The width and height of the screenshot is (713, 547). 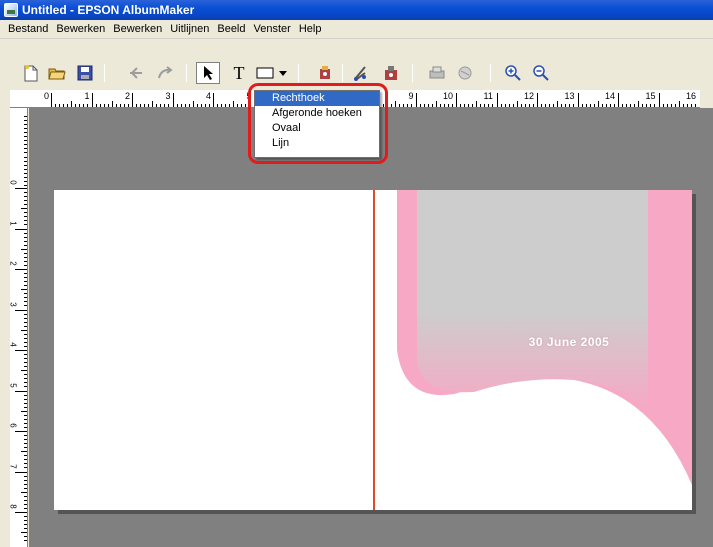 I want to click on ruler-label: 4, so click(x=209, y=96).